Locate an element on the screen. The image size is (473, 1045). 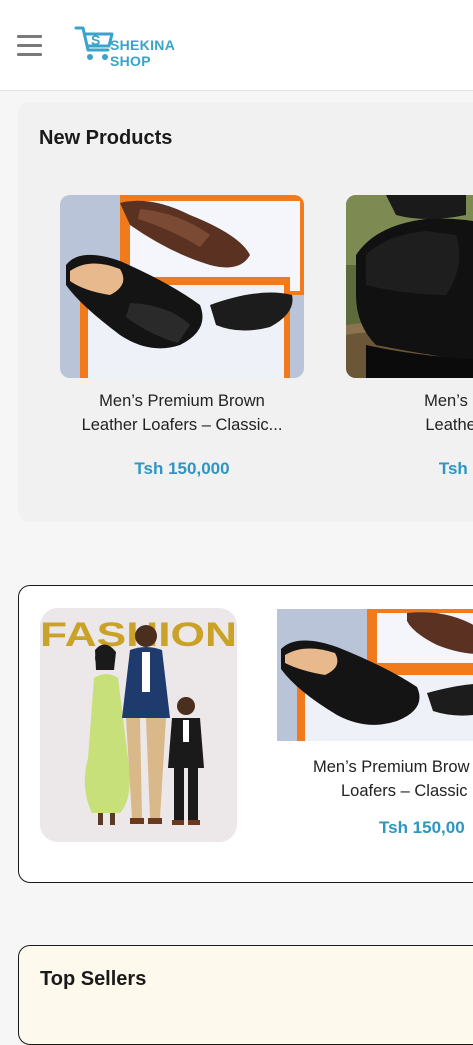
svg-text: S is located at coordinates (95, 40).